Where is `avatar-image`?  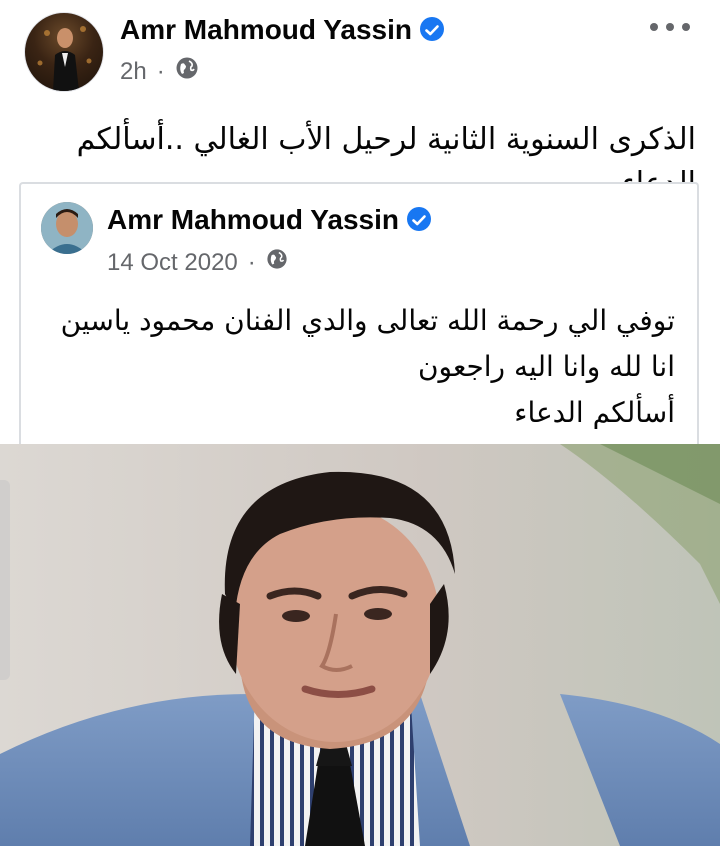
avatar-image is located at coordinates (64, 58).